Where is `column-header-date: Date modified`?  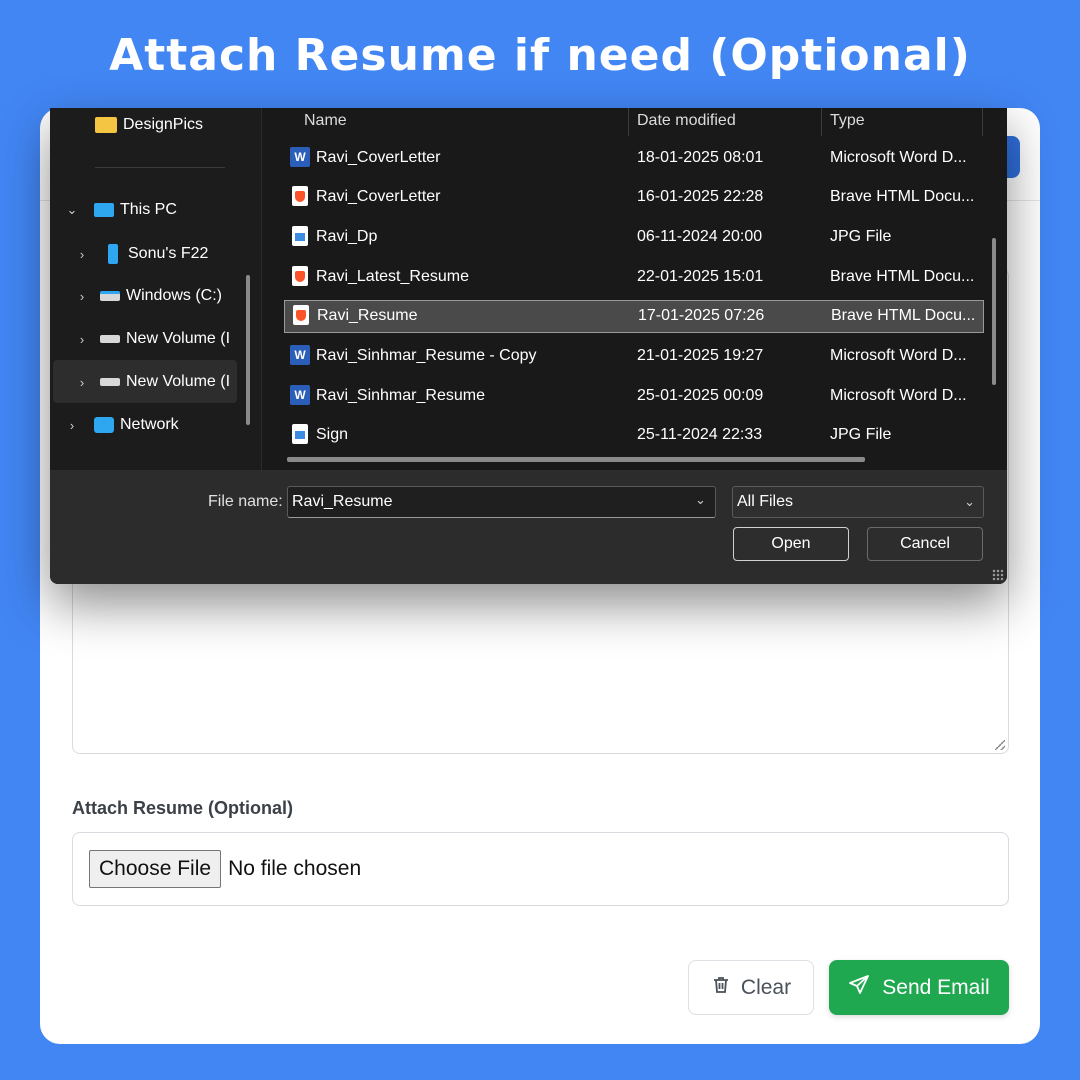
column-header-date: Date modified is located at coordinates (686, 122).